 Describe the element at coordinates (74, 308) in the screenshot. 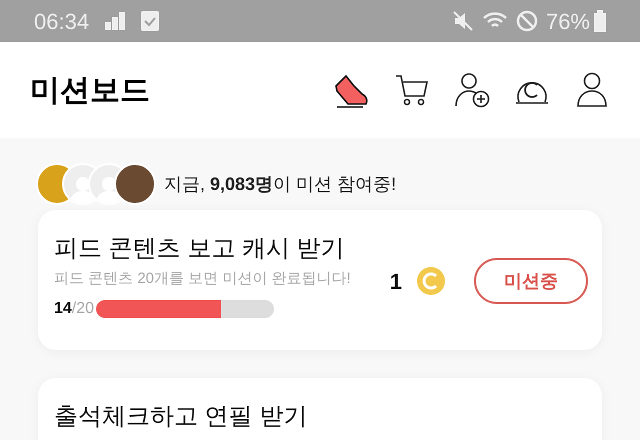

I see `progress-count: 14/20` at that location.